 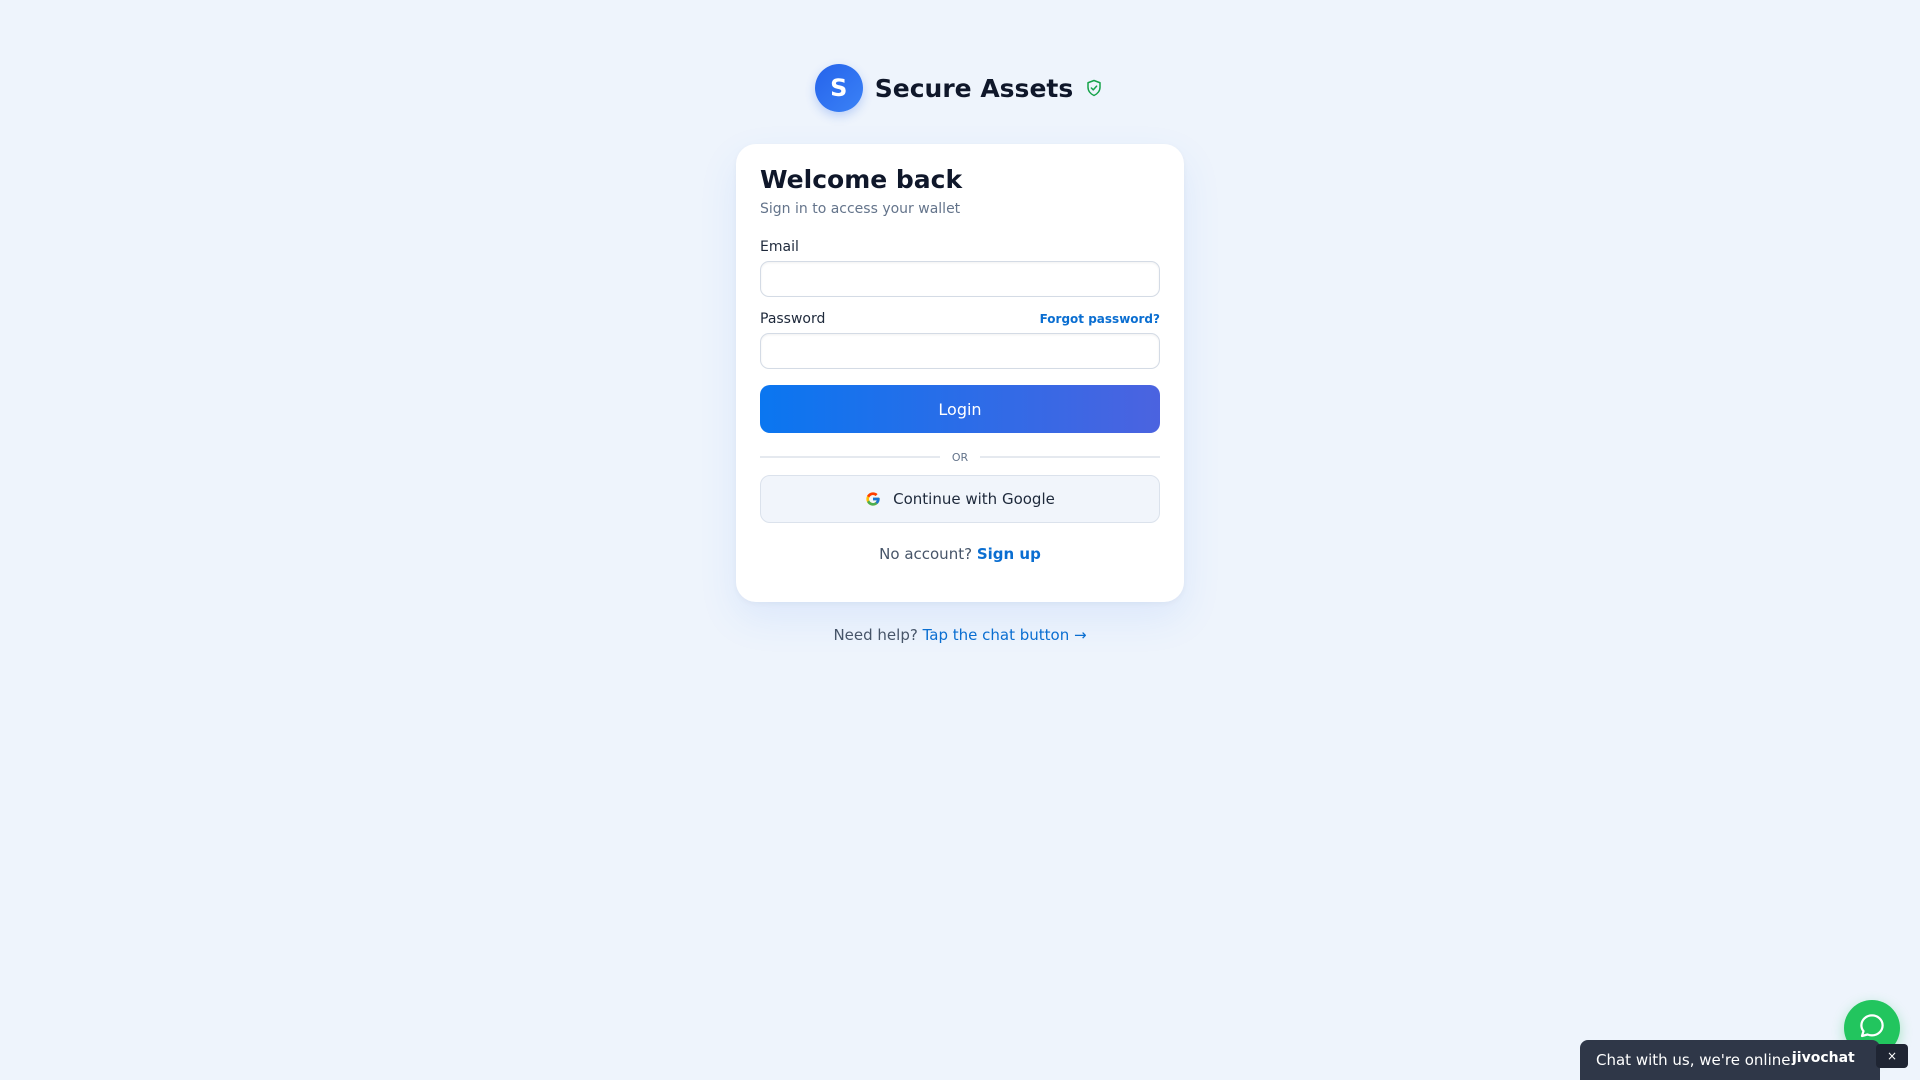 What do you see at coordinates (1005, 635) in the screenshot?
I see `help-chat-link: Tap the chat button →` at bounding box center [1005, 635].